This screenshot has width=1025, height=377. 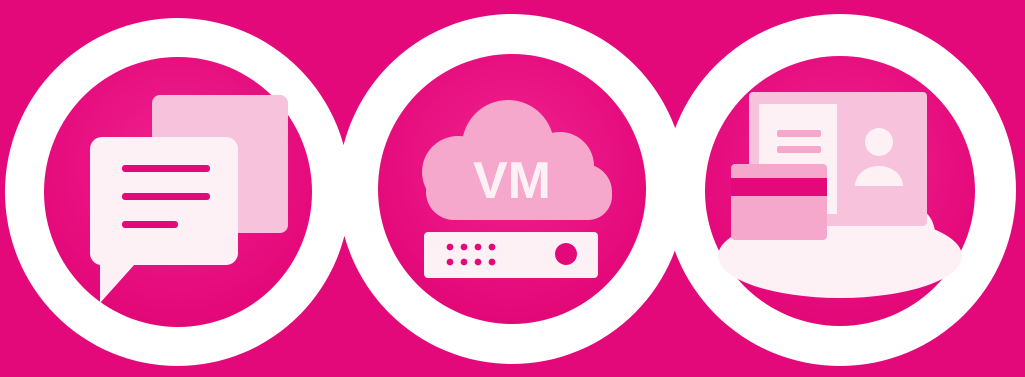 What do you see at coordinates (779, 202) in the screenshot?
I see `payment-card` at bounding box center [779, 202].